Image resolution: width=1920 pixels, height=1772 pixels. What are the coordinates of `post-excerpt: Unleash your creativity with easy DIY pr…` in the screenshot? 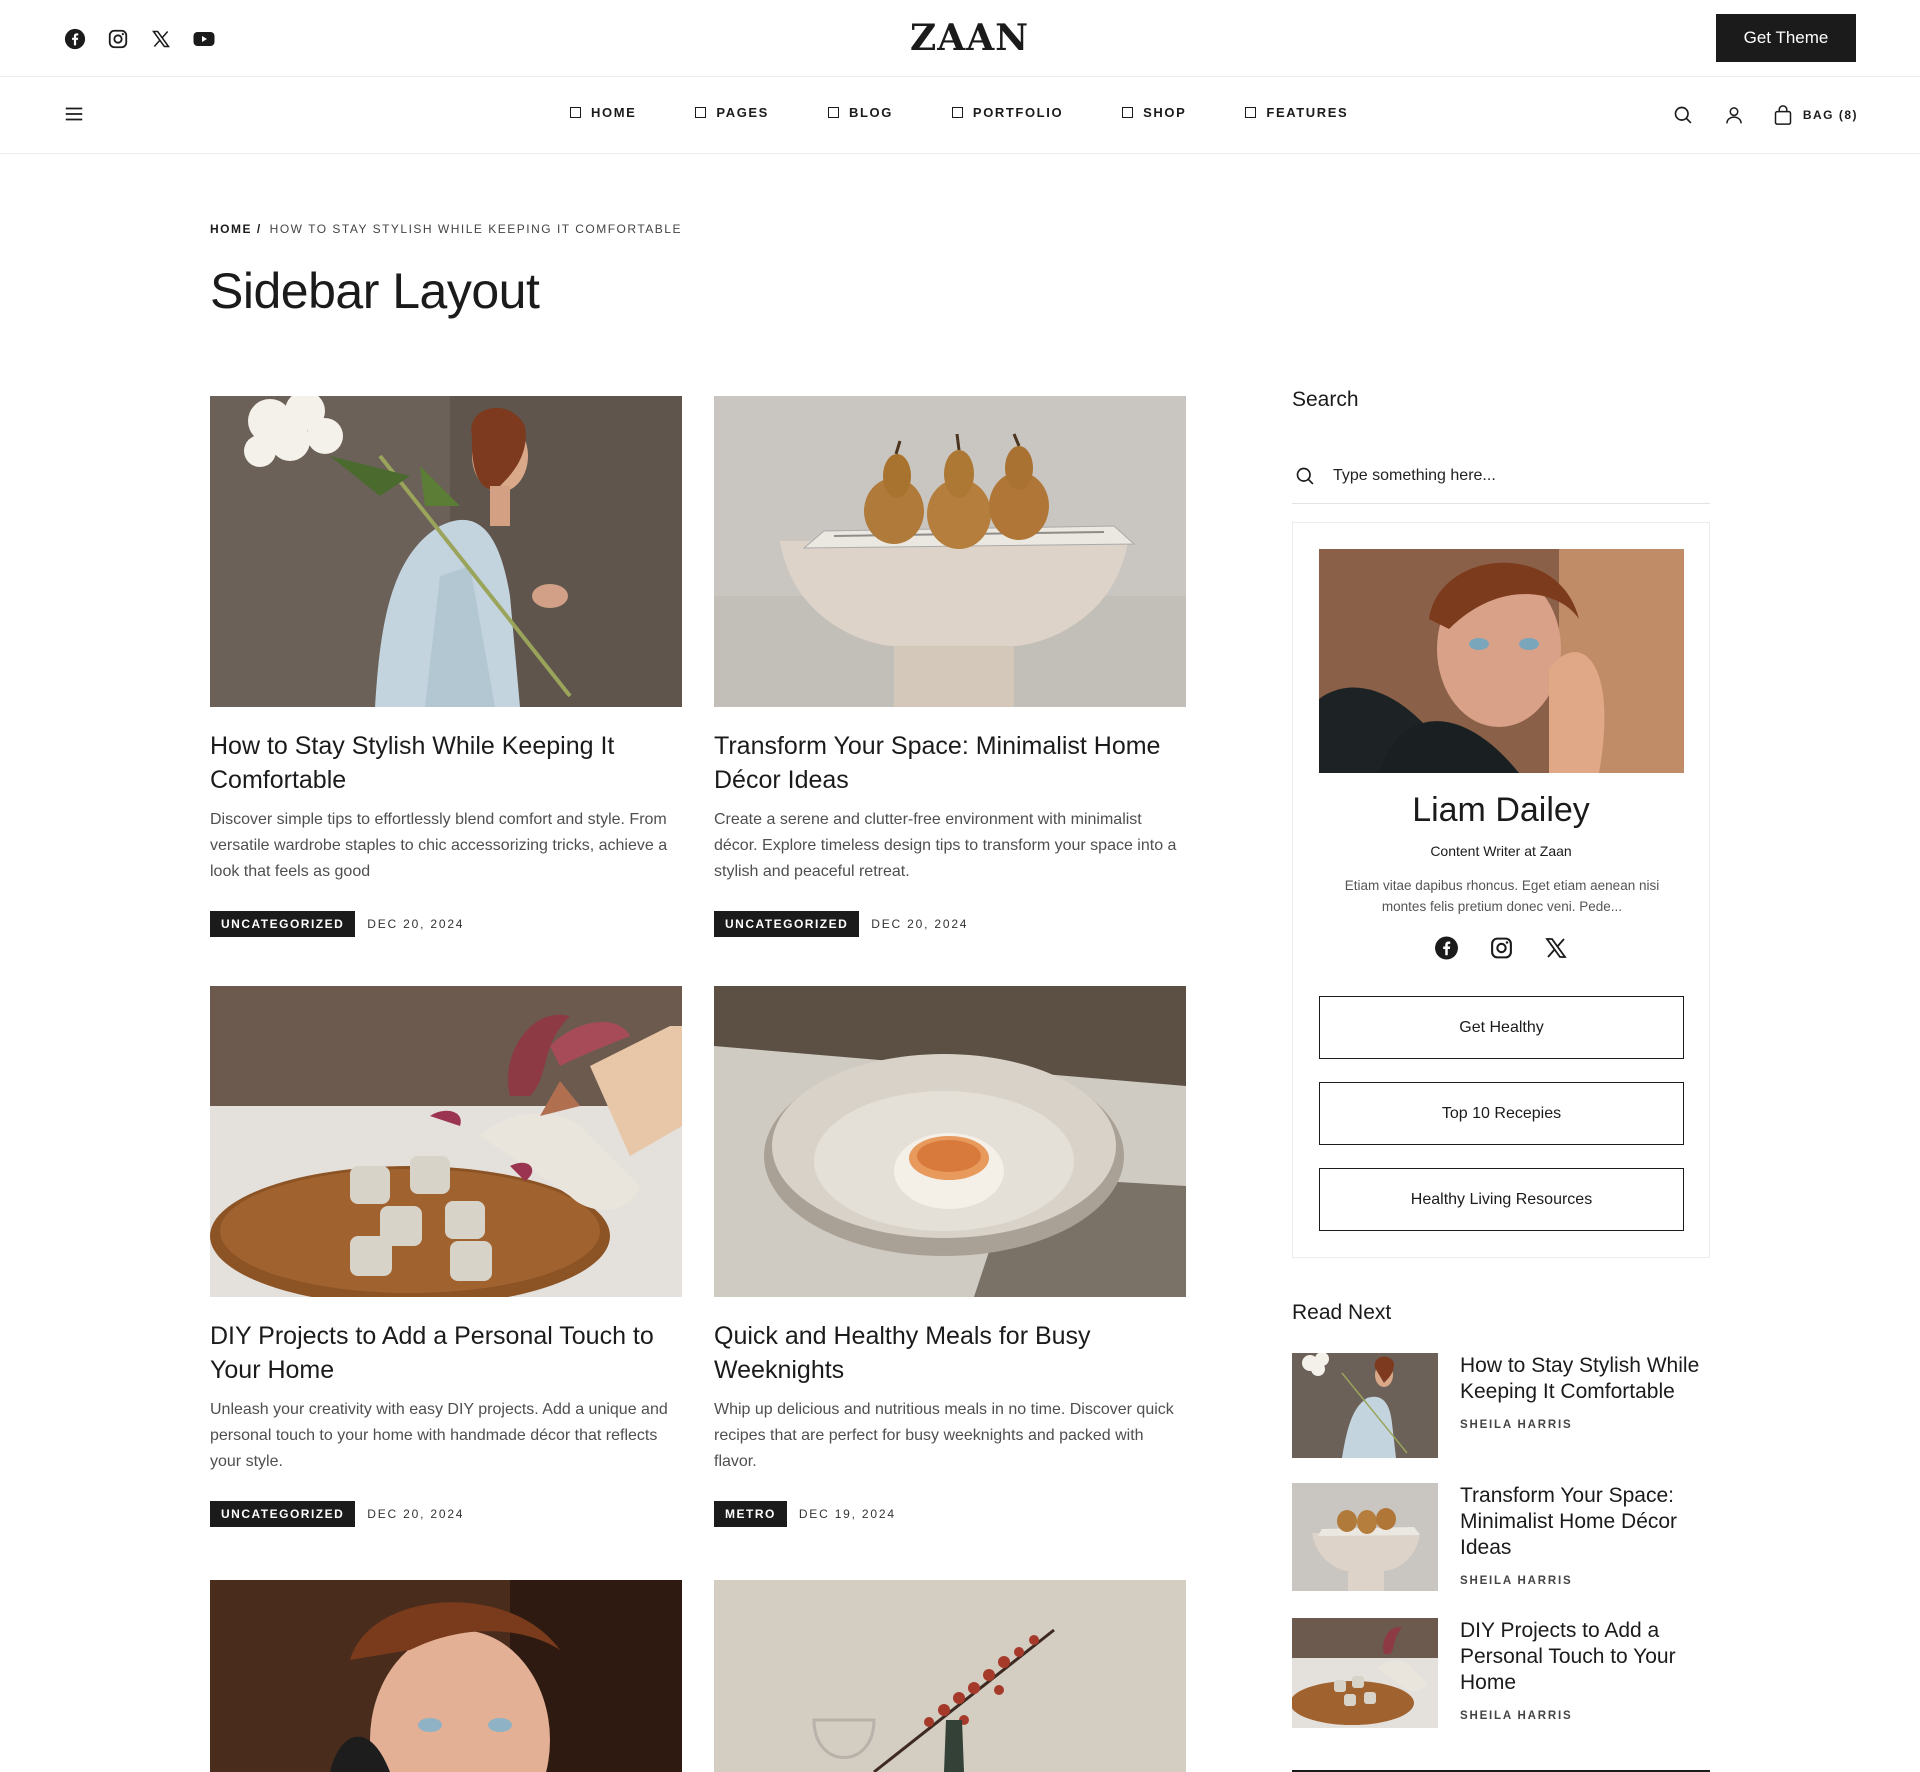 It's located at (439, 1435).